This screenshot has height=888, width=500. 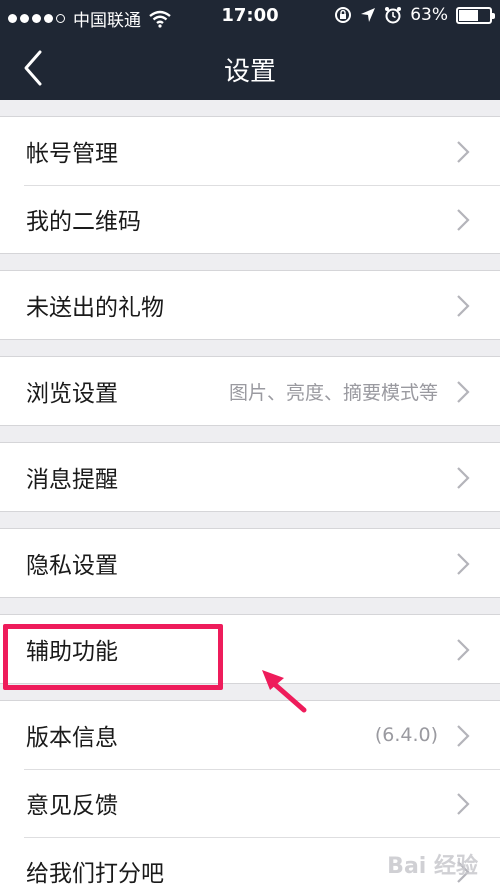 I want to click on row-browse-settings: 浏览设置 图片、亮度、摘要模式等, so click(x=250, y=391).